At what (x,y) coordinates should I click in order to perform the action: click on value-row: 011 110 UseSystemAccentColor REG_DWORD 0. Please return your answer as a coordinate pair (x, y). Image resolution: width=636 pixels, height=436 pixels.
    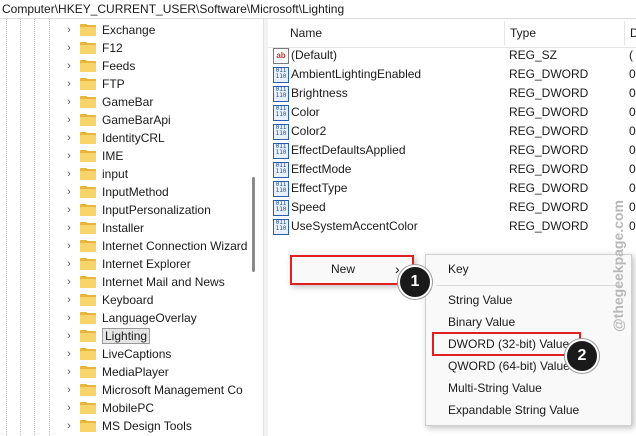
    Looking at the image, I should click on (452, 226).